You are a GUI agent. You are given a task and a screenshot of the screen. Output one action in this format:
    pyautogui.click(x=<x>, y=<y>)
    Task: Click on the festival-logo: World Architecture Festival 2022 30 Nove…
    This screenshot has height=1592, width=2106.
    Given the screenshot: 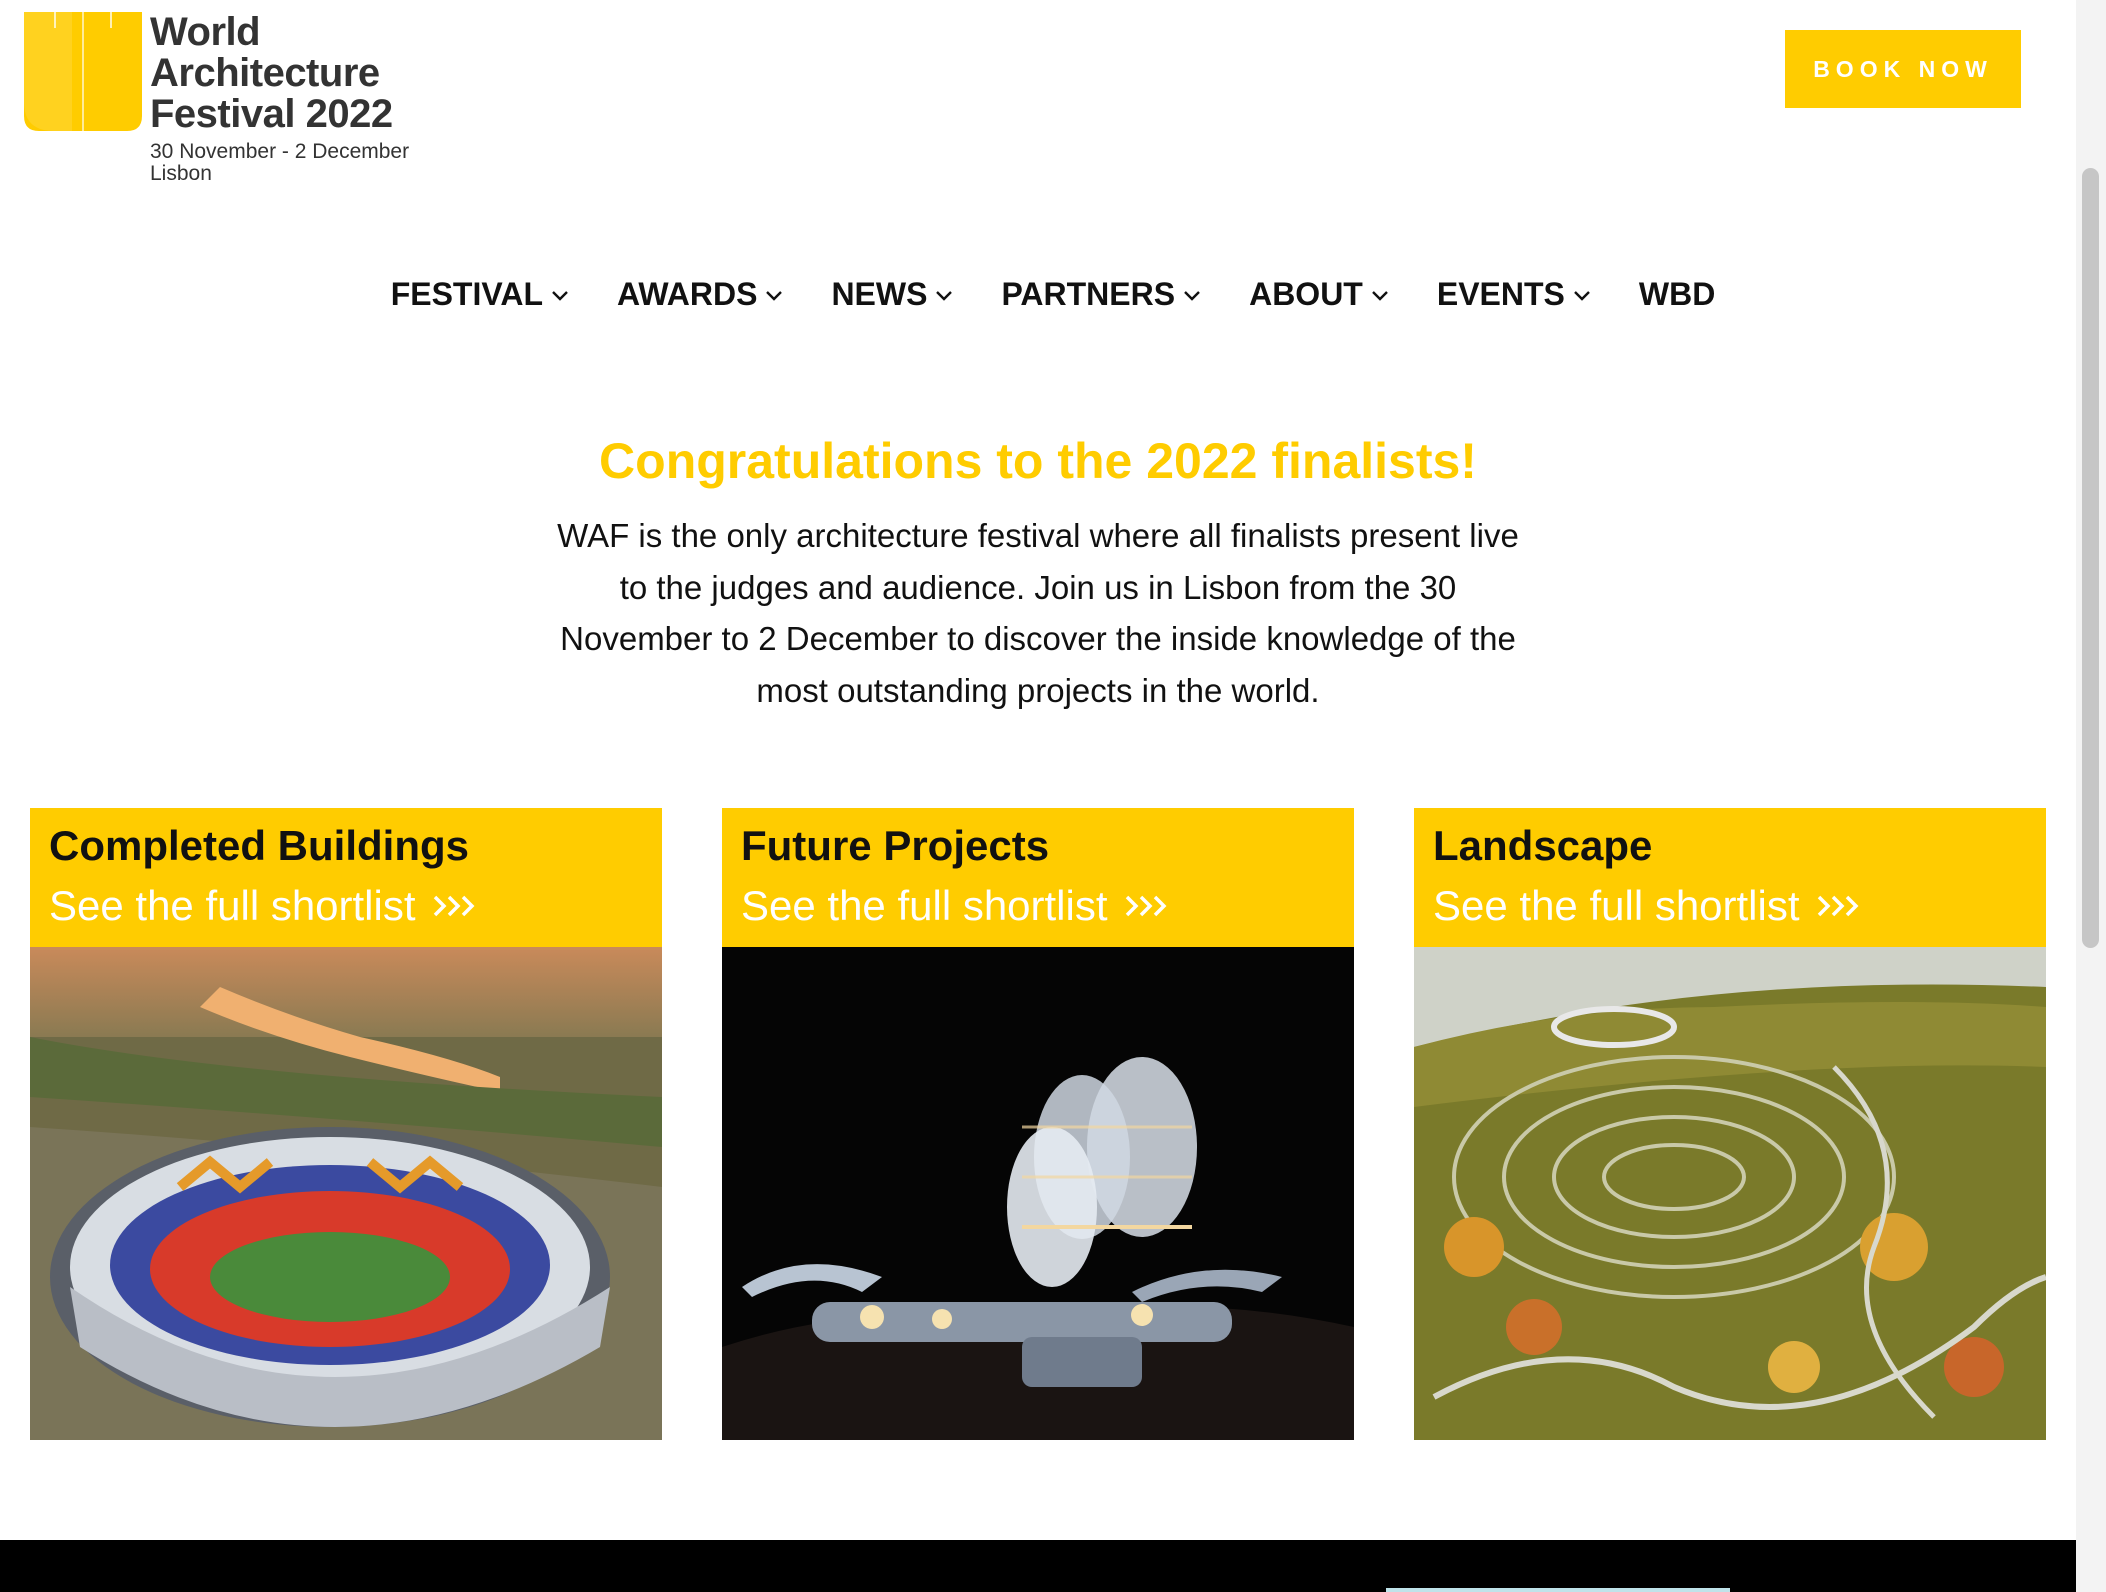 What is the action you would take?
    pyautogui.click(x=222, y=97)
    